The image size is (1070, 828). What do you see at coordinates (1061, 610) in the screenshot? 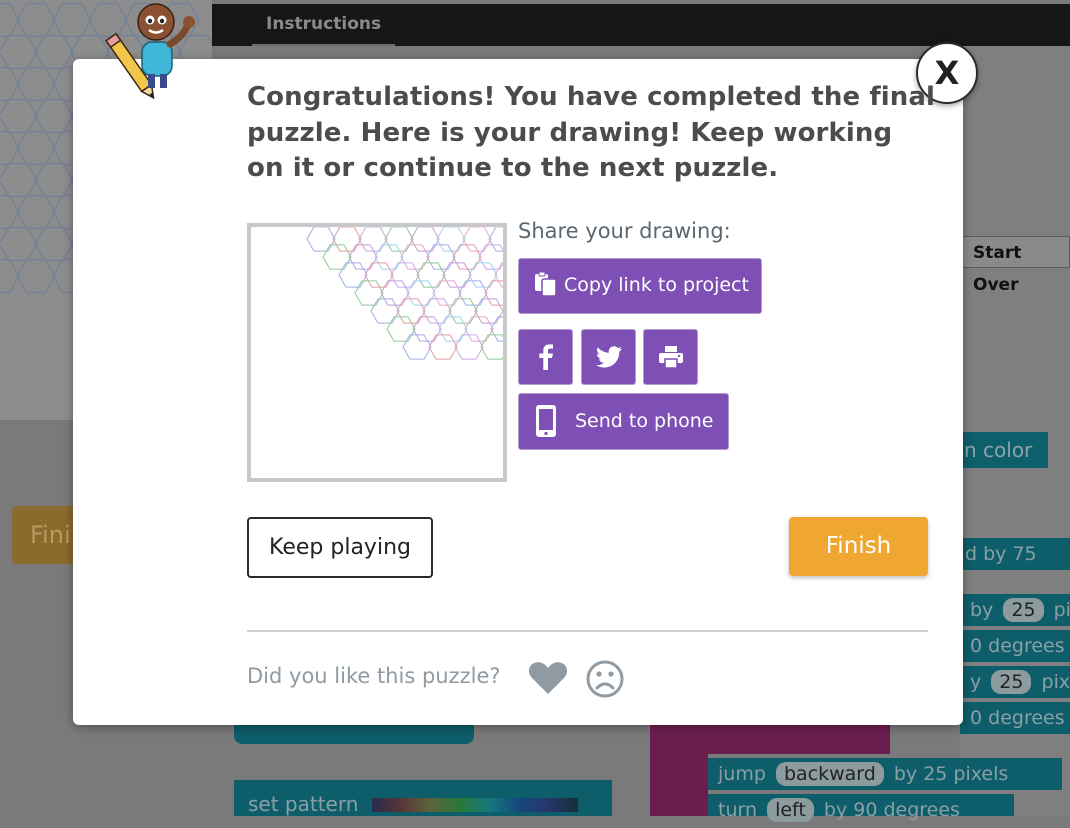
I see `block-tail: pix` at bounding box center [1061, 610].